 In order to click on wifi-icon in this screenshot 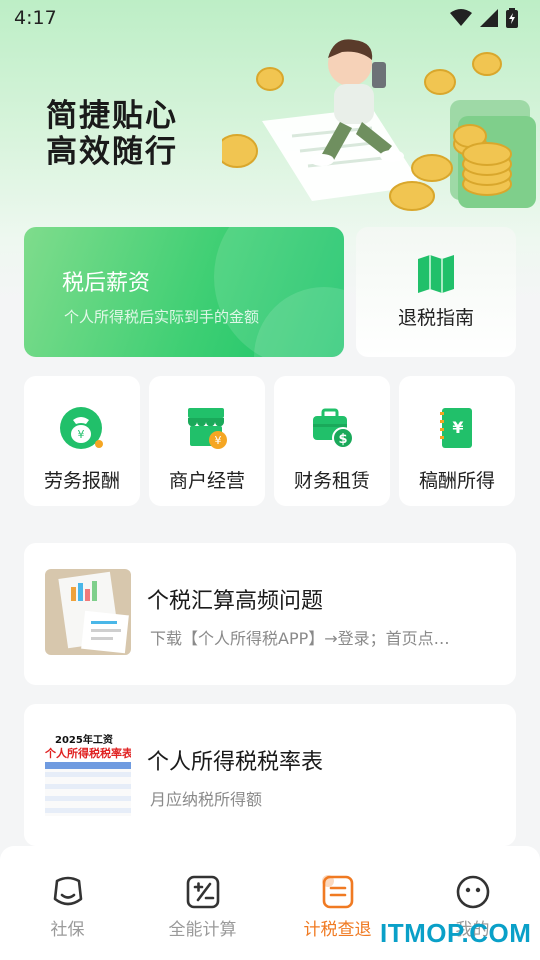, I will do `click(461, 17)`.